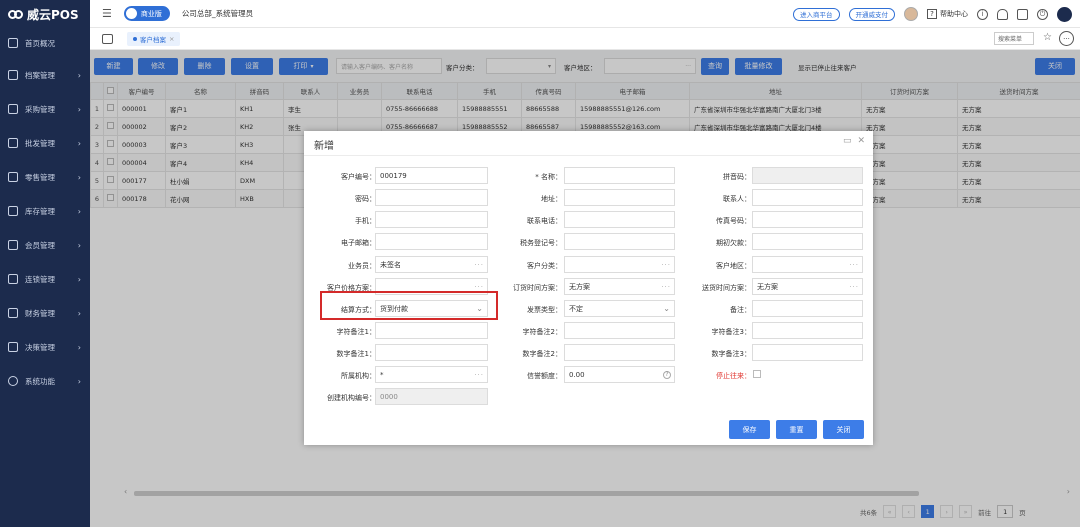 The image size is (1080, 527). I want to click on org-field: * ···, so click(431, 374).